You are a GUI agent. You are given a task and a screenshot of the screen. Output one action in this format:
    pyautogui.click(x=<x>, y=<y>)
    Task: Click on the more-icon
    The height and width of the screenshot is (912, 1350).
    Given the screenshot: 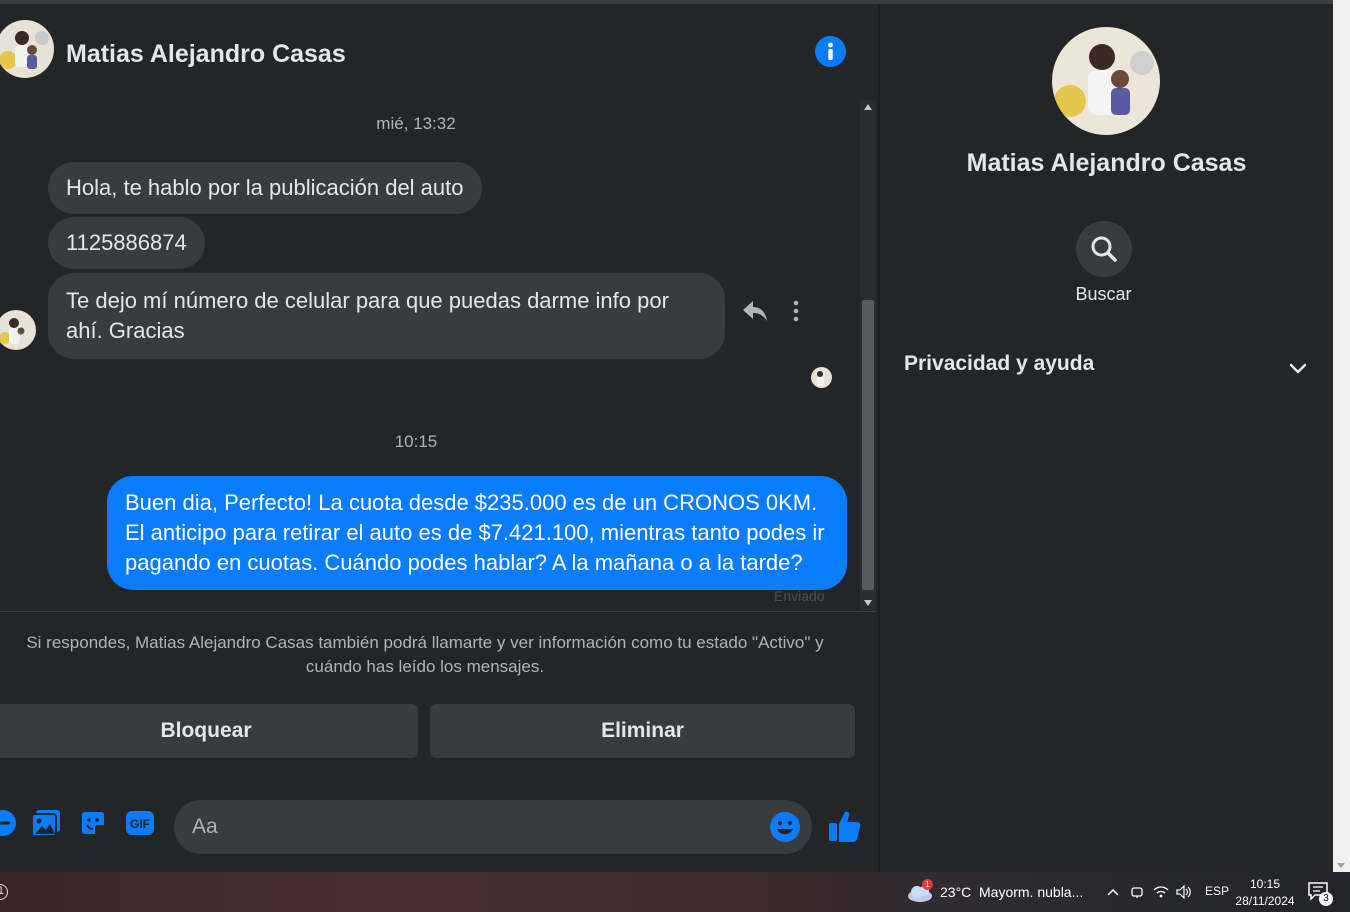 What is the action you would take?
    pyautogui.click(x=796, y=311)
    